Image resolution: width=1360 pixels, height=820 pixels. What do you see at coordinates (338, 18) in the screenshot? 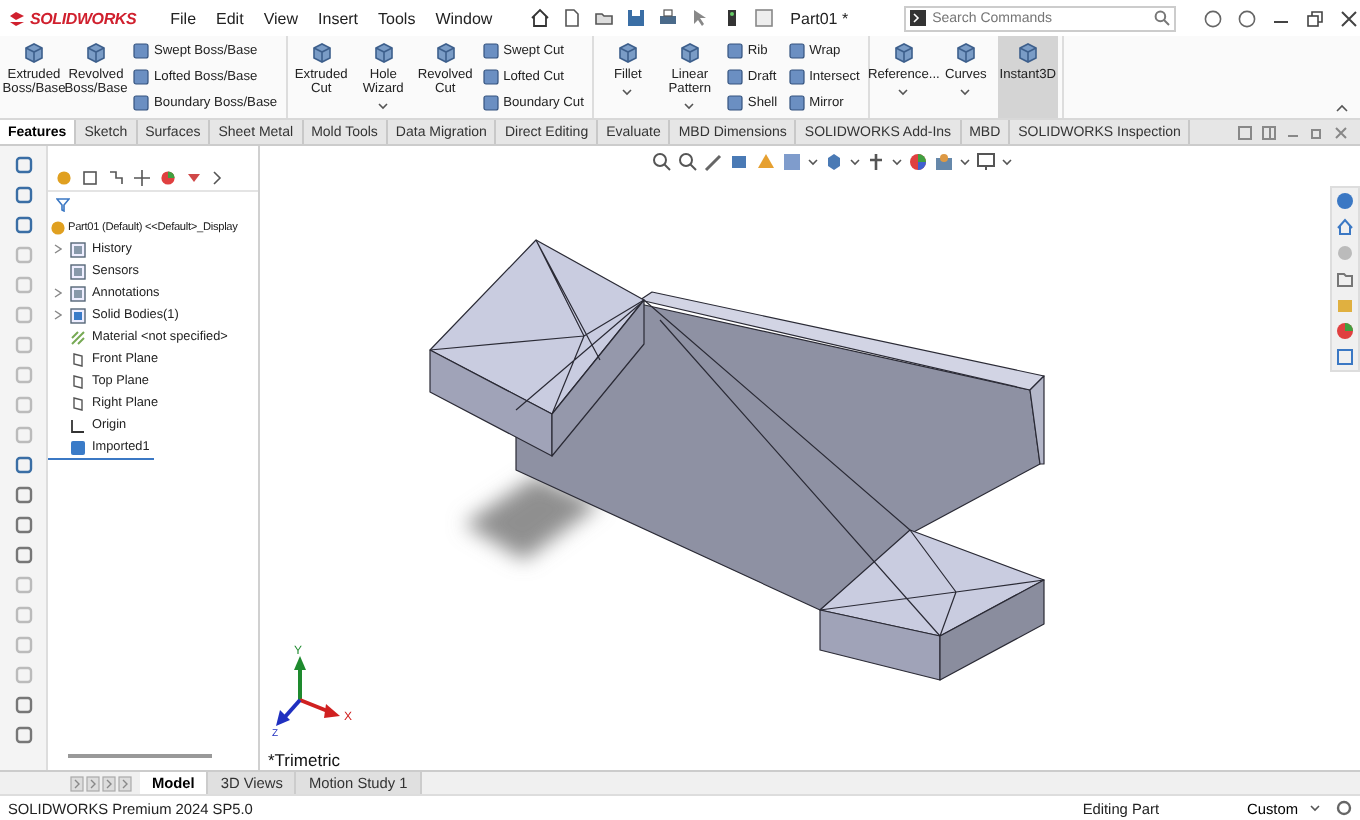
I see `menu-item: Insert` at bounding box center [338, 18].